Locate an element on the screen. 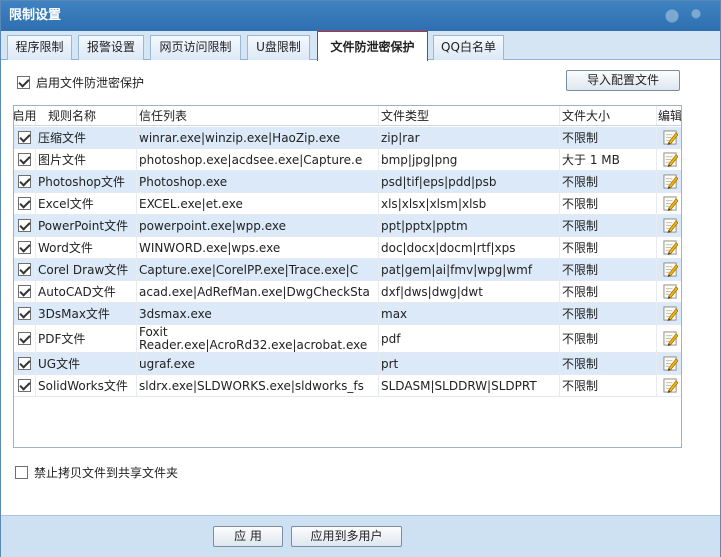 Image resolution: width=721 pixels, height=557 pixels. trust-list-line: Foxit is located at coordinates (153, 332).